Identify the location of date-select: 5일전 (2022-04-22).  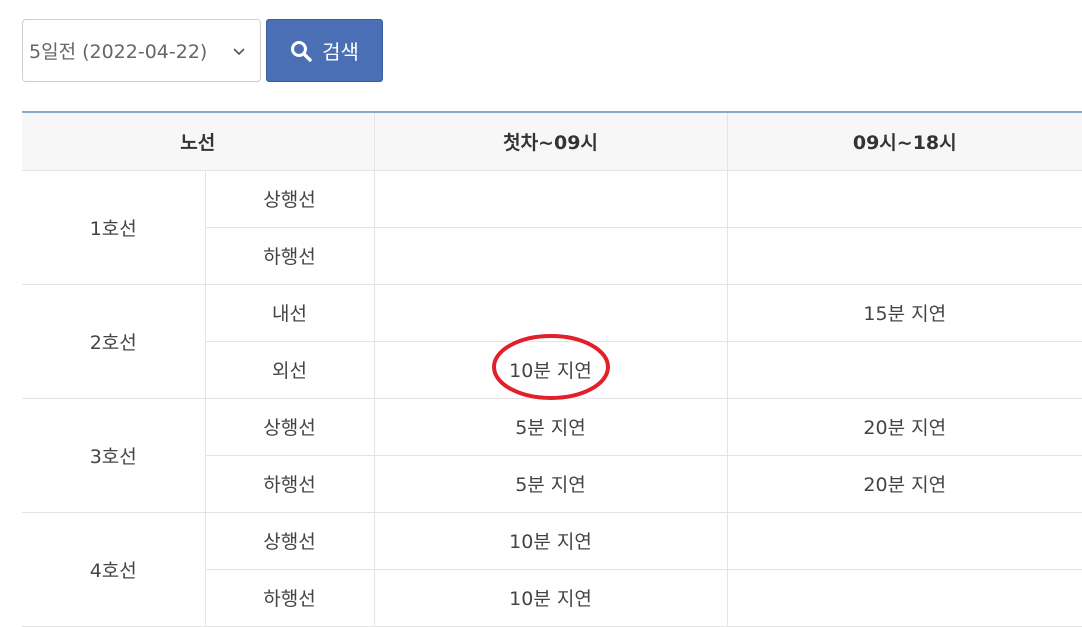
(141, 50).